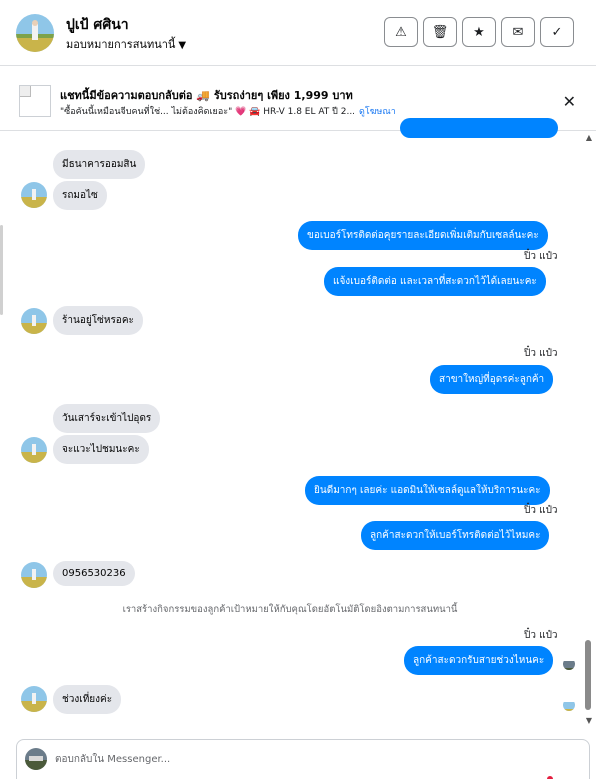 The height and width of the screenshot is (779, 596). What do you see at coordinates (98, 320) in the screenshot?
I see `message-bubble-incoming: ร้านอยู่โซ่หรอคะ` at bounding box center [98, 320].